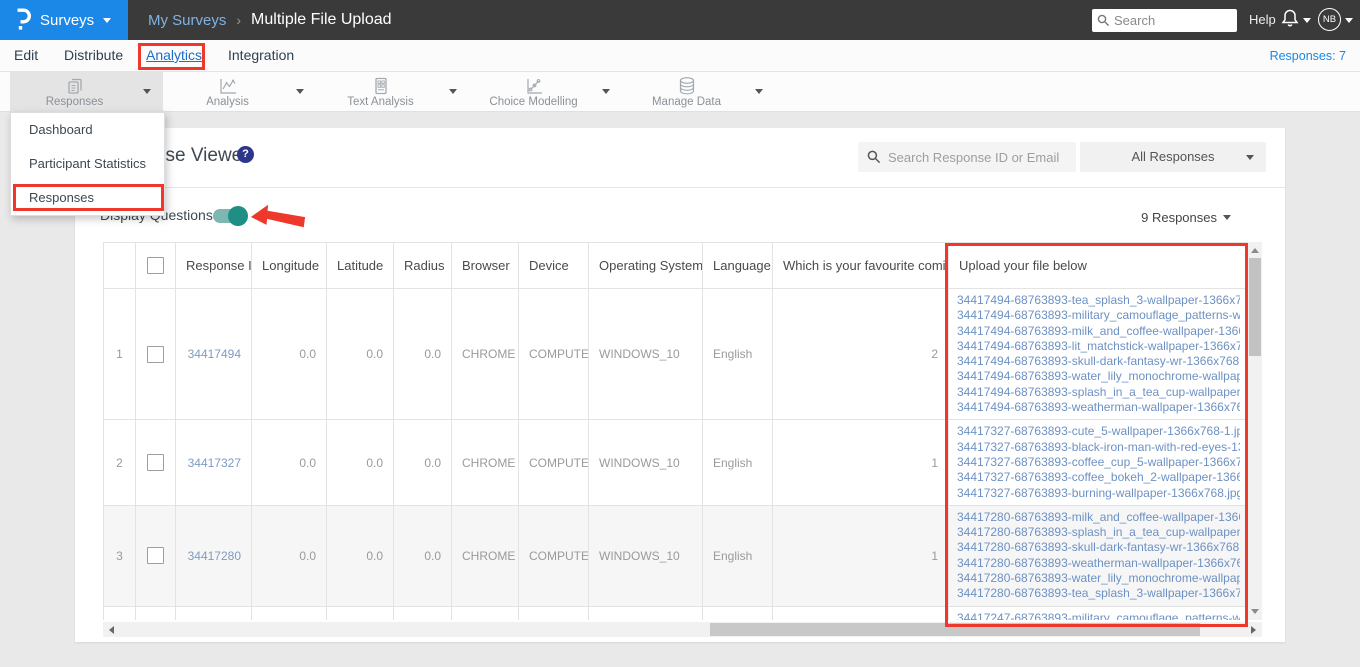 This screenshot has width=1360, height=667. Describe the element at coordinates (1255, 307) in the screenshot. I see `vertical-scroll-thumb` at that location.